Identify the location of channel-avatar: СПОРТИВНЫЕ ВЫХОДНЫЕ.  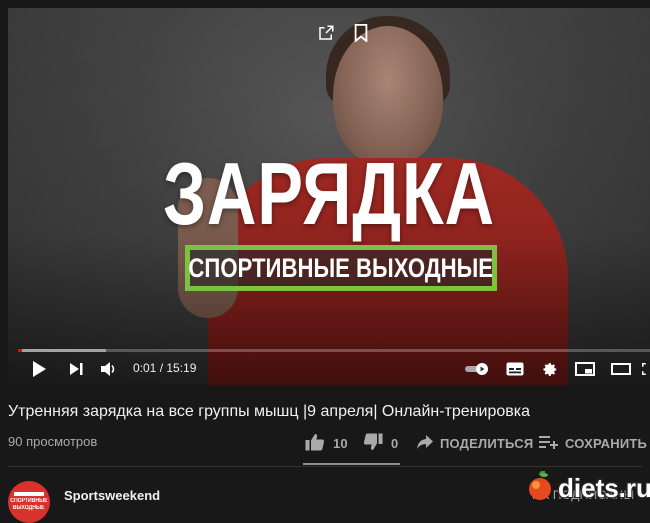
(29, 502).